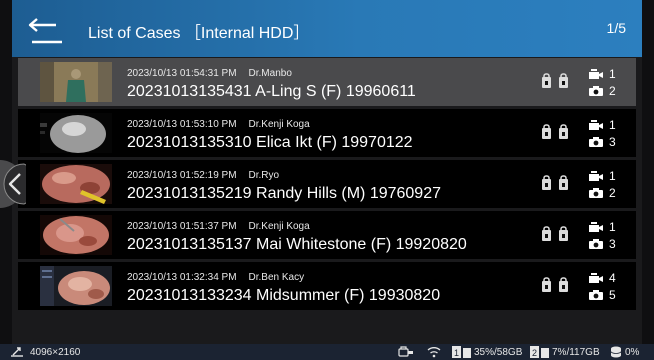 This screenshot has width=654, height=360. Describe the element at coordinates (182, 175) in the screenshot. I see `case-timestamp: 2023/10/13 01:52:19 PM` at that location.